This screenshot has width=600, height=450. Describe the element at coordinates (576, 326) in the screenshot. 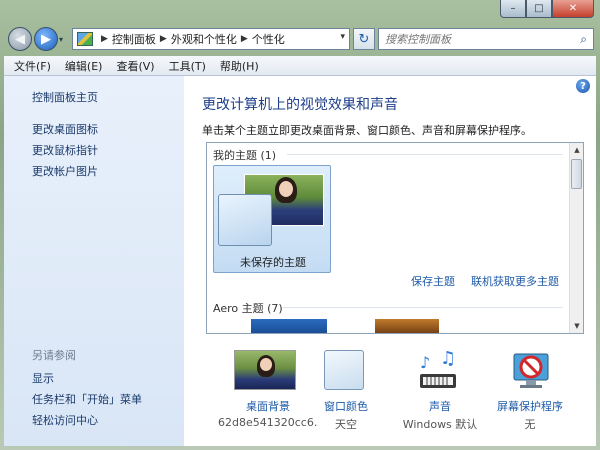

I see `scroll-down-icon: ▼` at that location.